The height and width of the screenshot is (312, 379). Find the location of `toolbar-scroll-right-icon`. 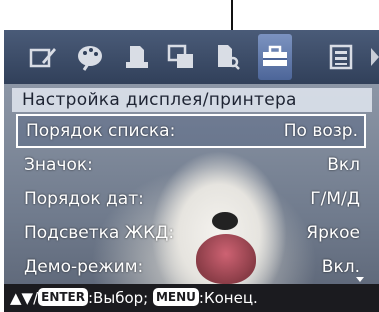

toolbar-scroll-right-icon is located at coordinates (375, 57).